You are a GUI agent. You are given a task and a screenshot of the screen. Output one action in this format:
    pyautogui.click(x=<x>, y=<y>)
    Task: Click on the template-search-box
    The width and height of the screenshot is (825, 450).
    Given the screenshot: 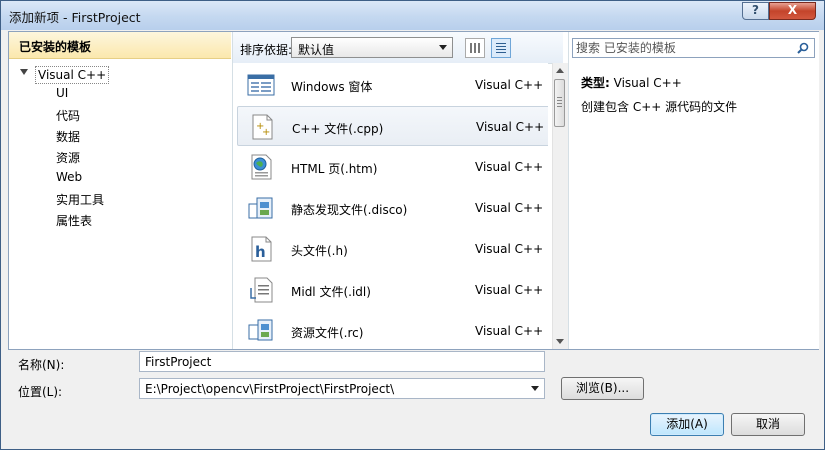 What is the action you would take?
    pyautogui.click(x=693, y=48)
    